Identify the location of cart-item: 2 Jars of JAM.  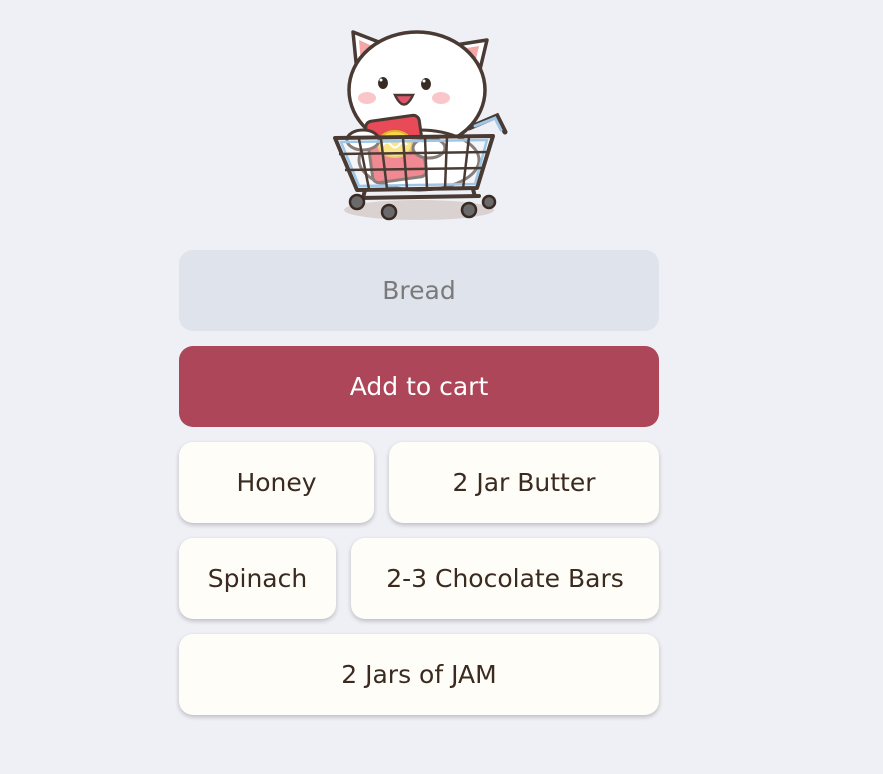
(419, 674).